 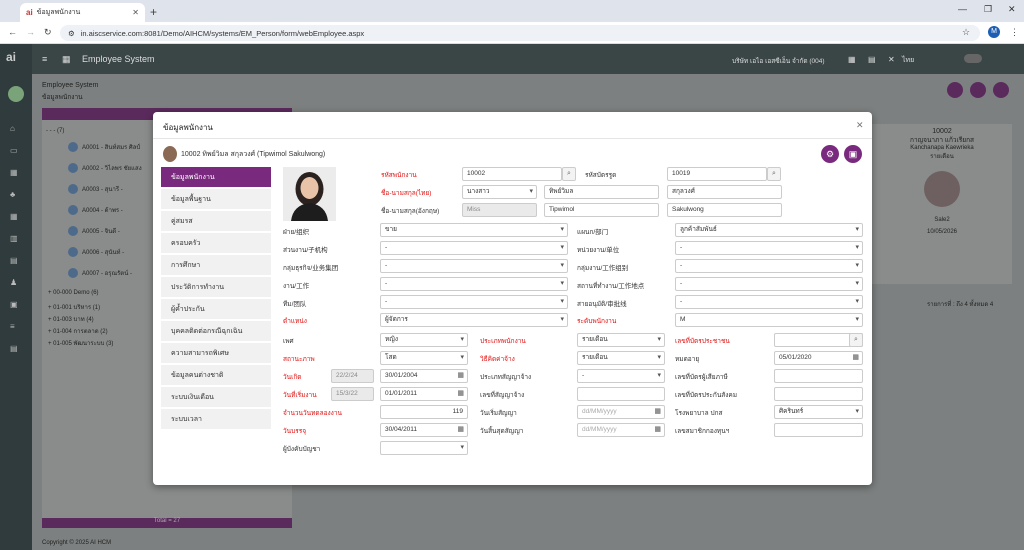 I want to click on birth-field: 30/01/2004 ▦, so click(x=424, y=376).